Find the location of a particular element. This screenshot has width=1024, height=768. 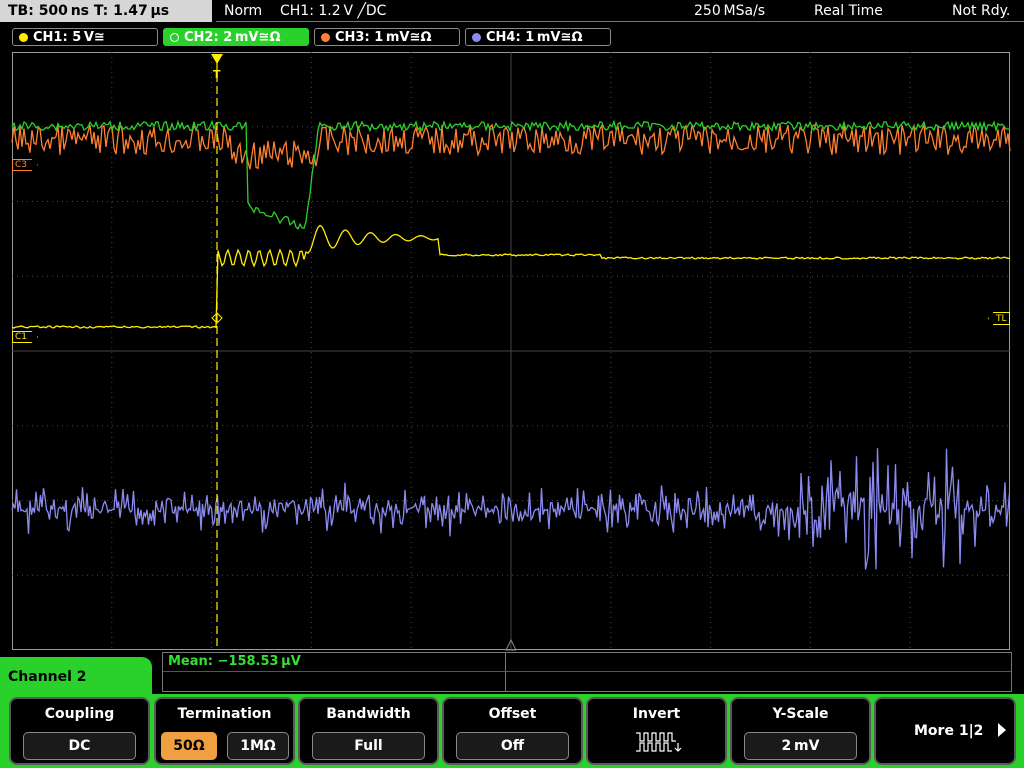

termination-50ohm-option: 50Ω is located at coordinates (189, 746).